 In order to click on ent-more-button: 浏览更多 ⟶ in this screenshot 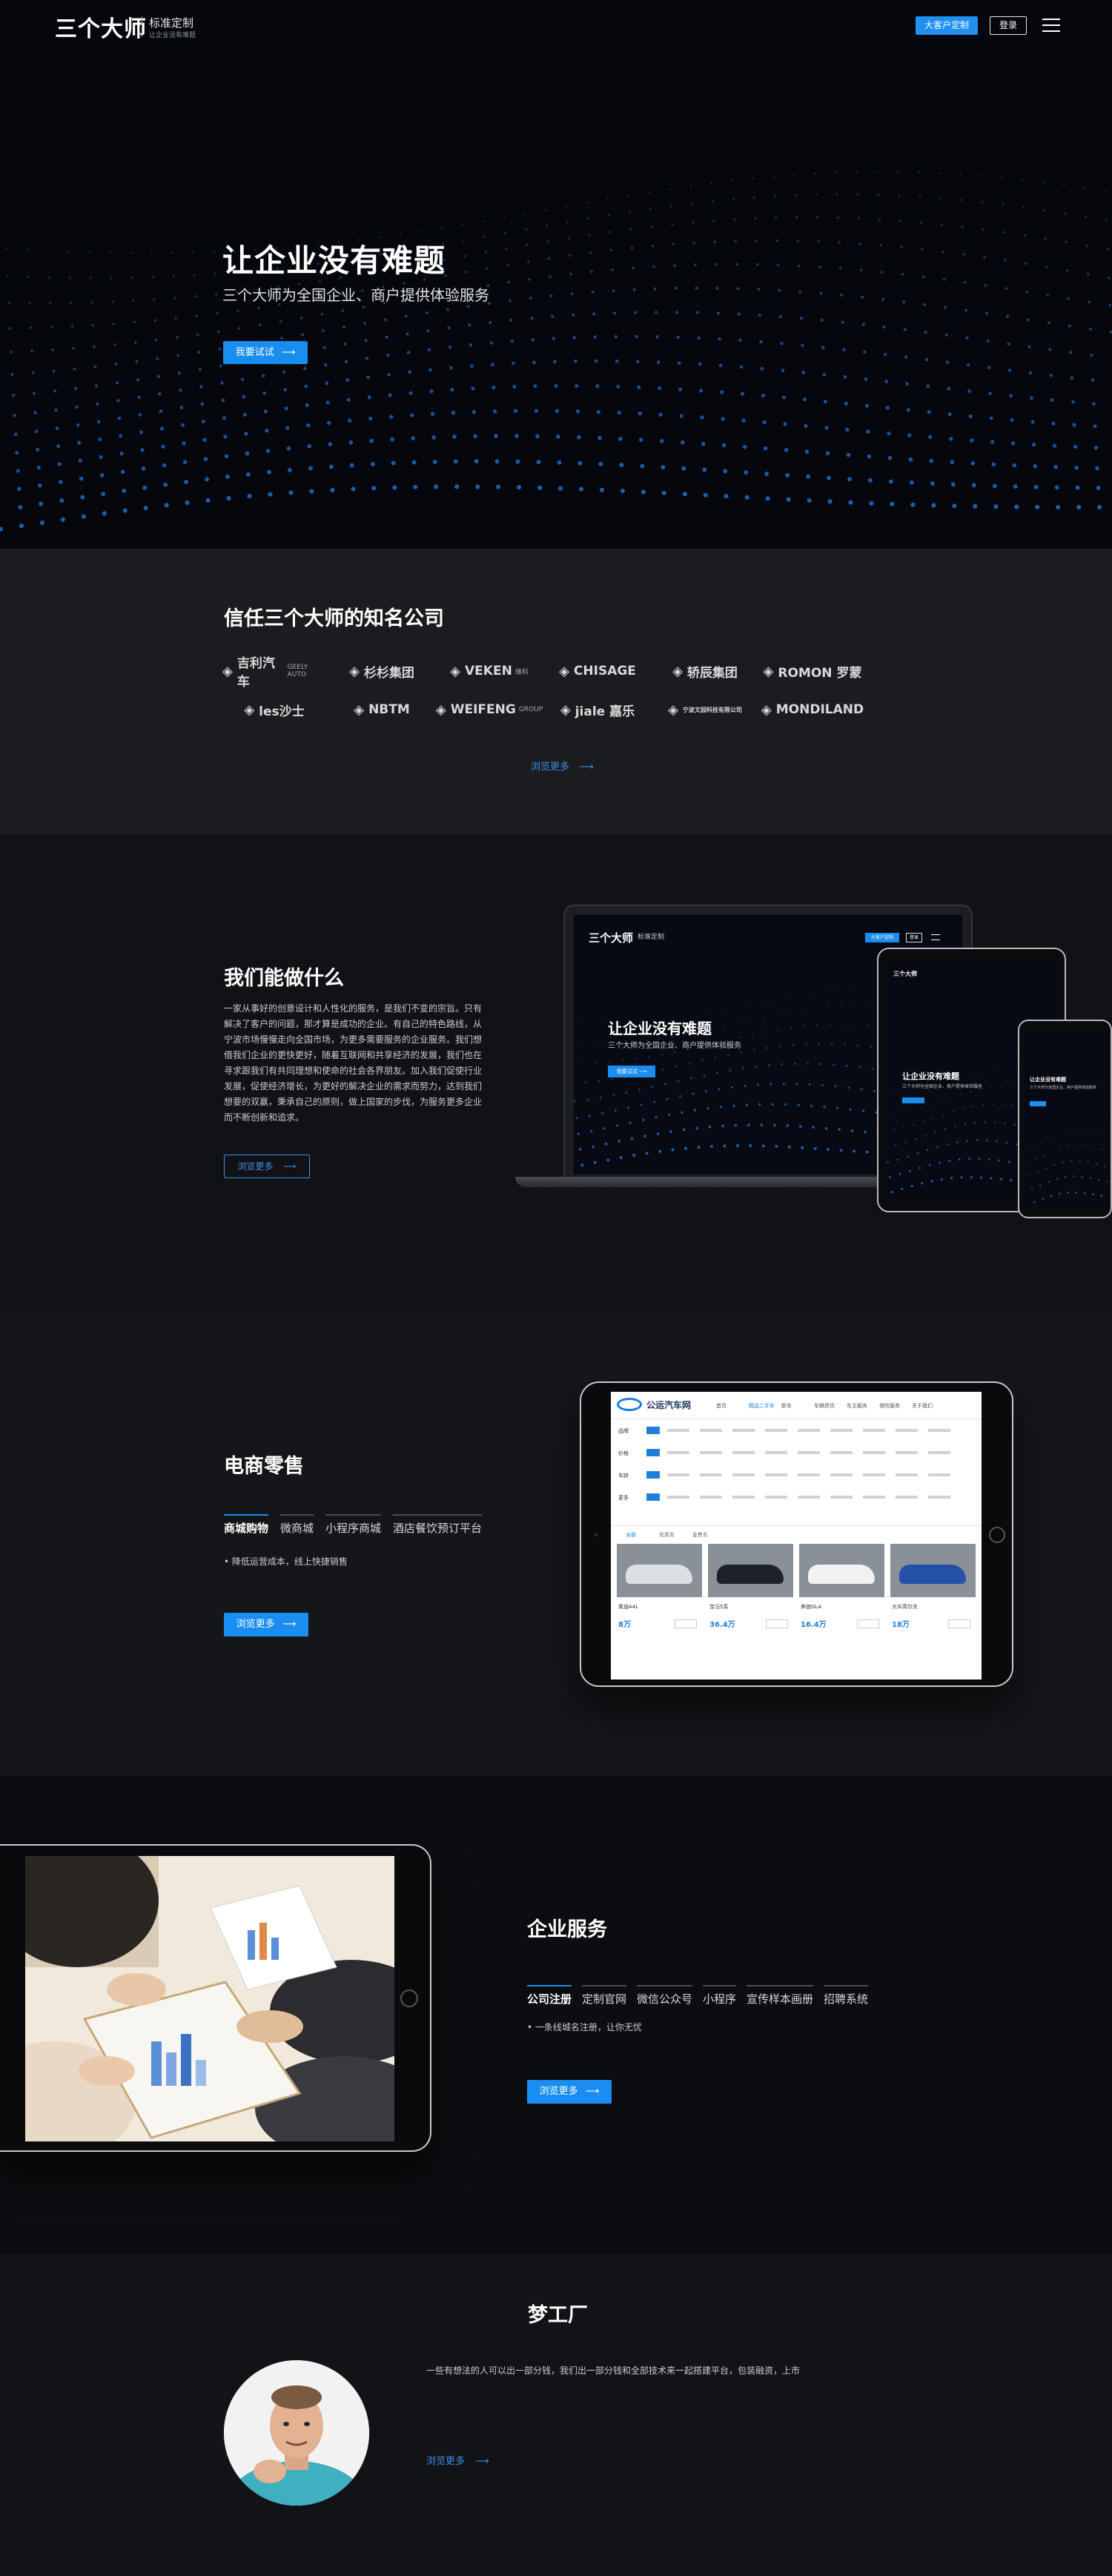, I will do `click(569, 2092)`.